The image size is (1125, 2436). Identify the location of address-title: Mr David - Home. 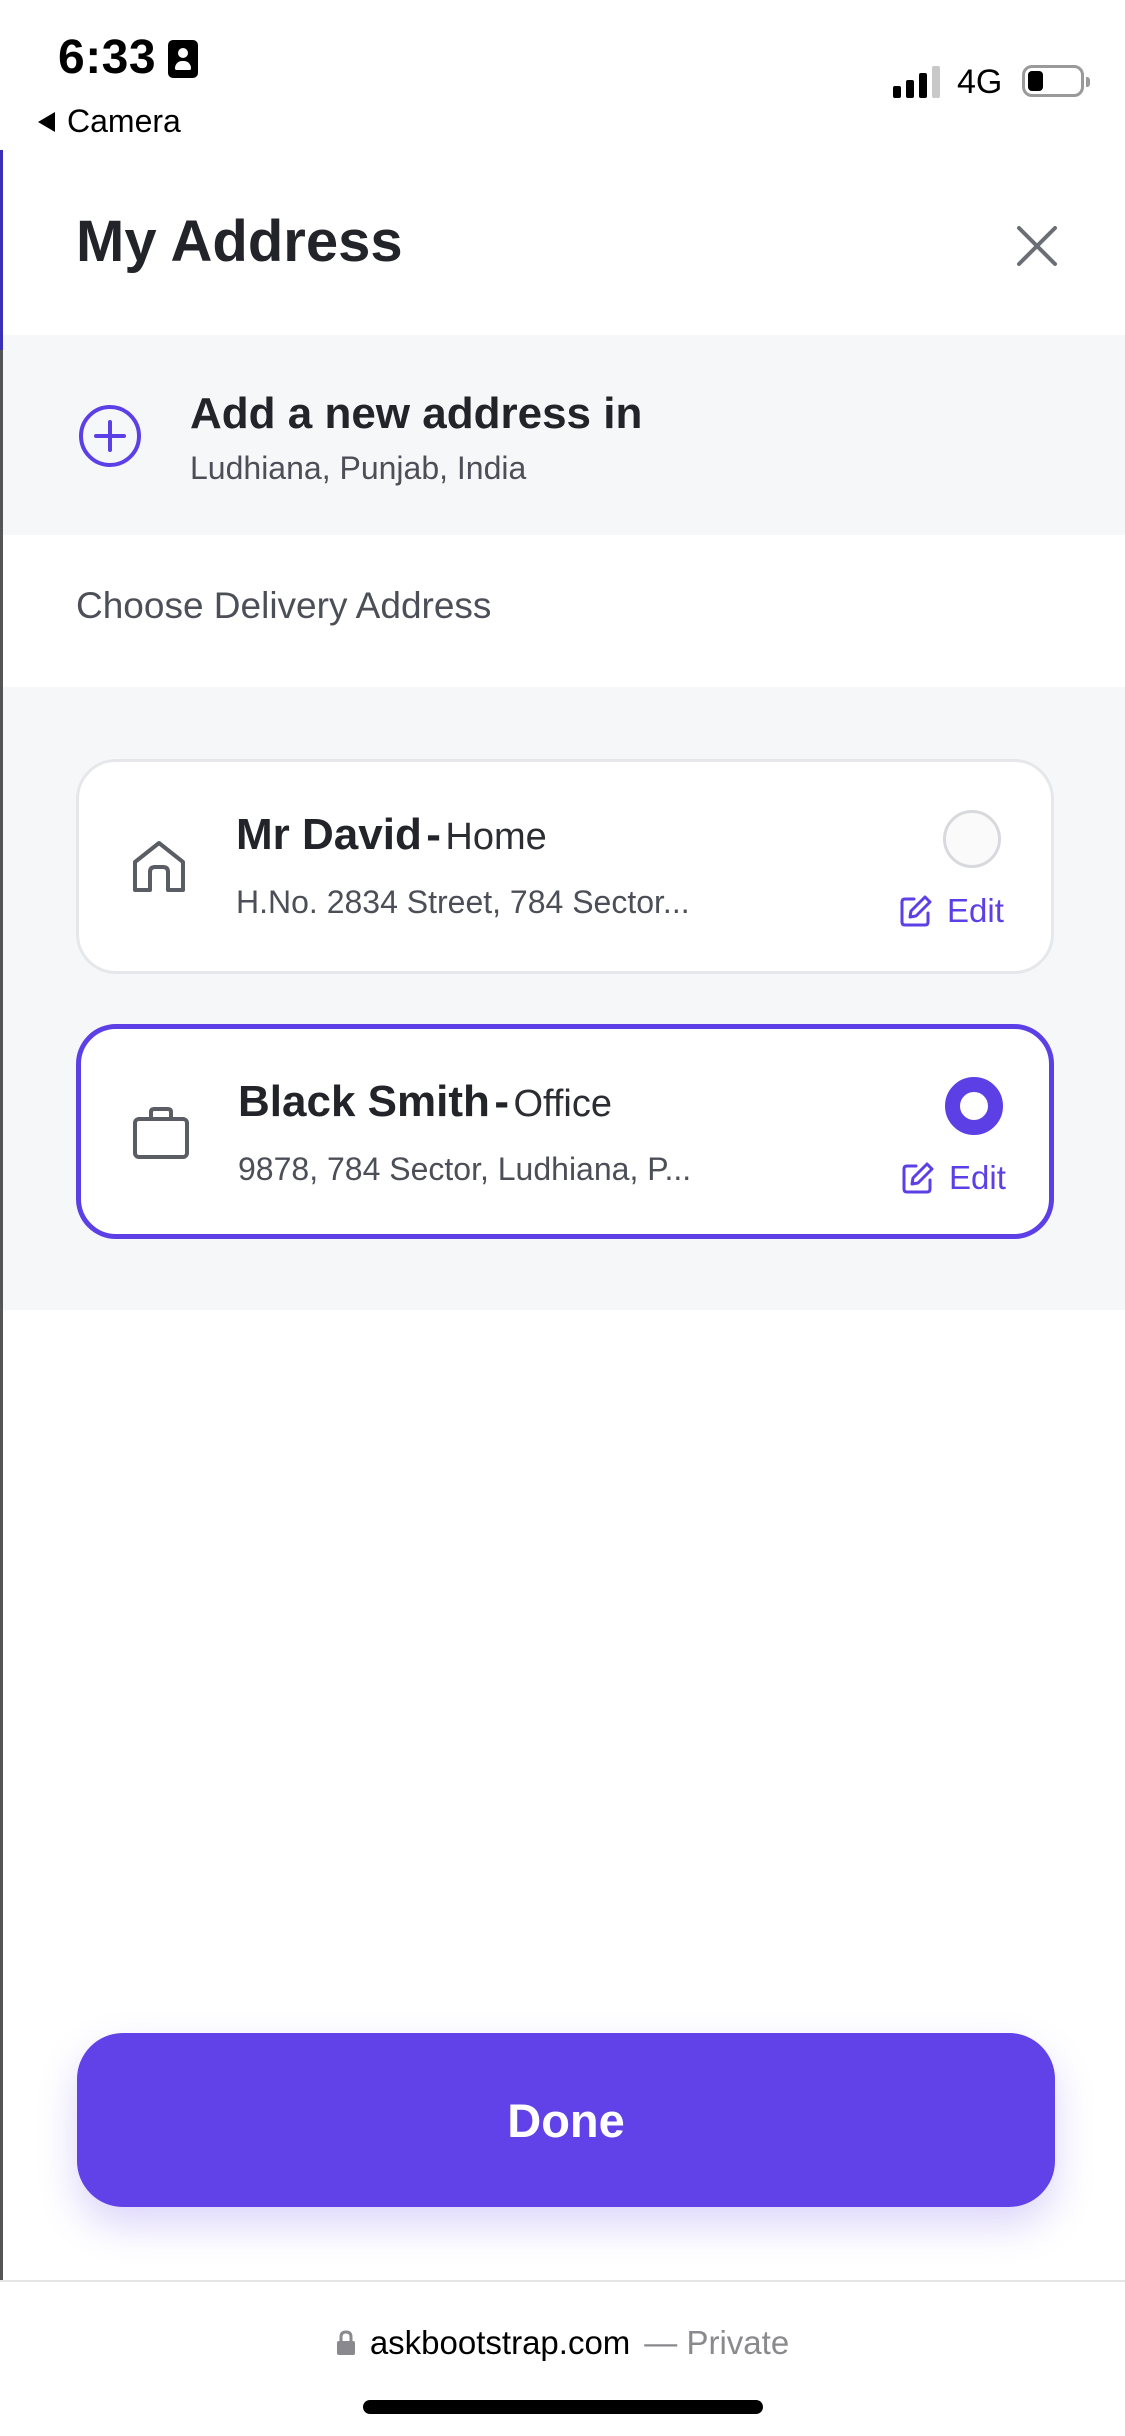
(391, 835).